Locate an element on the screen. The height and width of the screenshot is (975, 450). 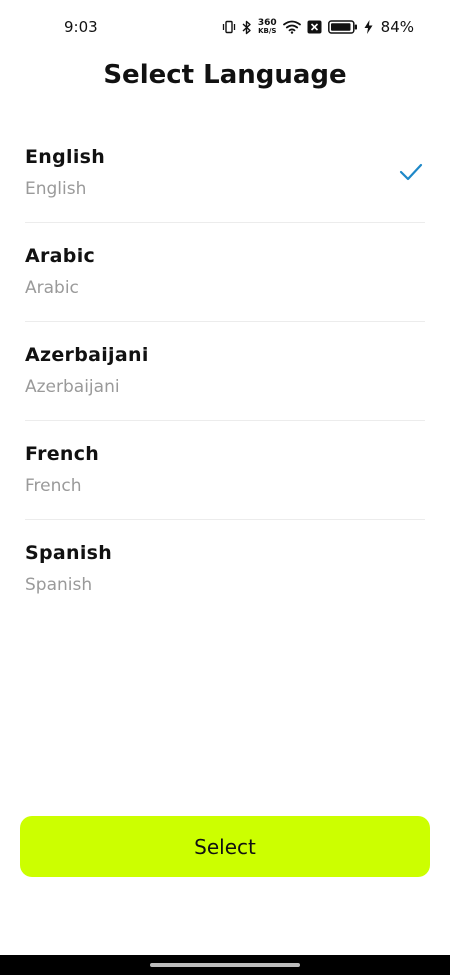
check-icon is located at coordinates (411, 172).